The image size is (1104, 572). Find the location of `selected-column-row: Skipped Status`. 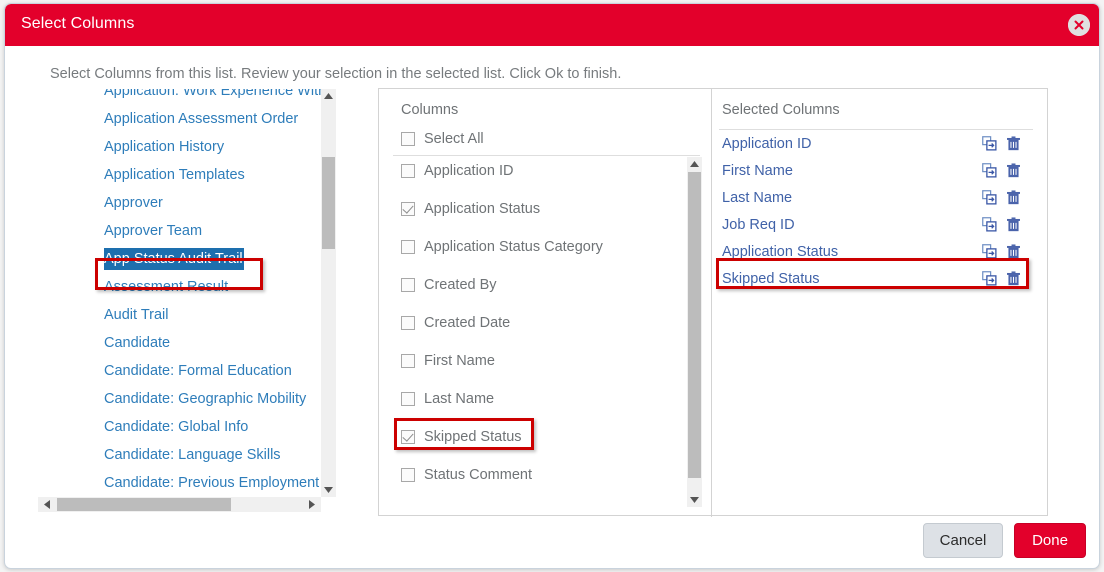

selected-column-row: Skipped Status is located at coordinates (876, 278).